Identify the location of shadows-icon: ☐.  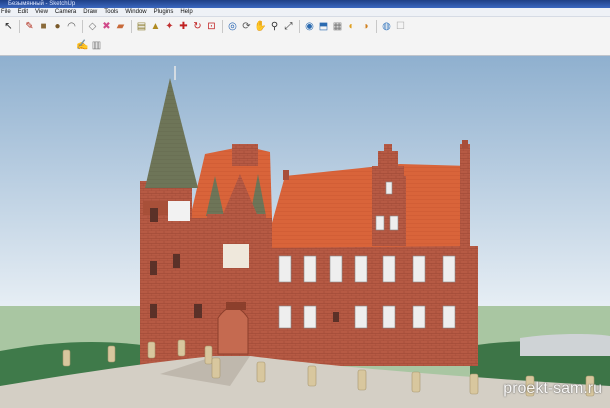
(400, 26).